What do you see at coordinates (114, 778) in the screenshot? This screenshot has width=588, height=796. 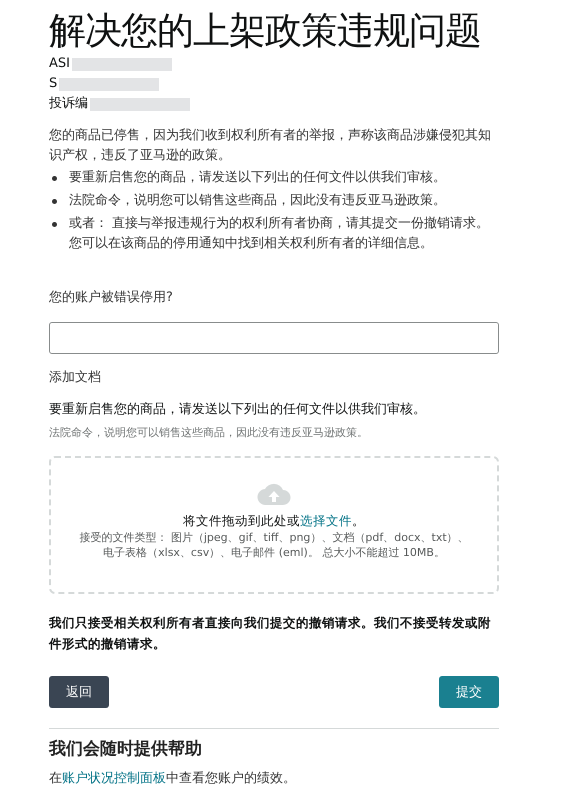 I see `dashboard-link: 账户状况控制面板` at bounding box center [114, 778].